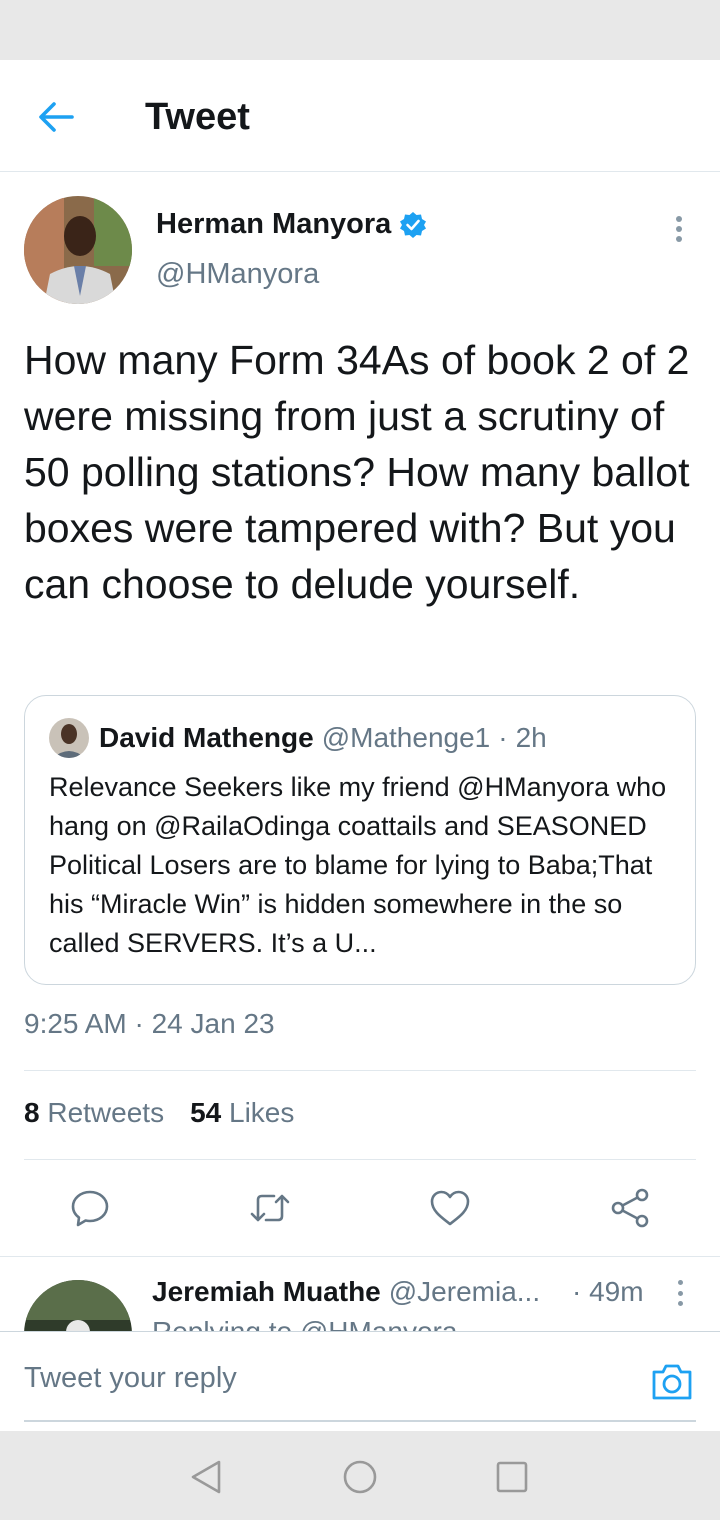  What do you see at coordinates (262, 1112) in the screenshot?
I see `likes-label: Likes` at bounding box center [262, 1112].